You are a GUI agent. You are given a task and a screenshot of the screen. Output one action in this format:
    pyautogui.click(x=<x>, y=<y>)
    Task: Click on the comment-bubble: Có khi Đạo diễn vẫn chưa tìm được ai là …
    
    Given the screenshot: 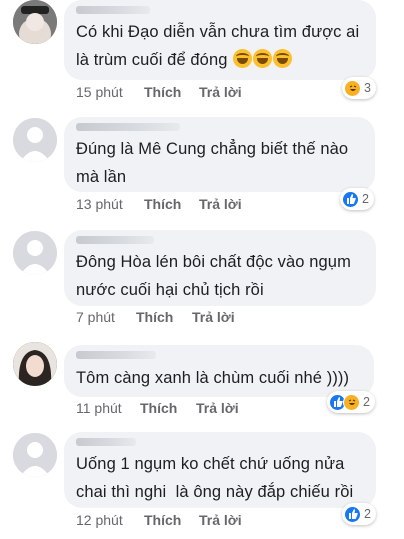 What is the action you would take?
    pyautogui.click(x=220, y=40)
    